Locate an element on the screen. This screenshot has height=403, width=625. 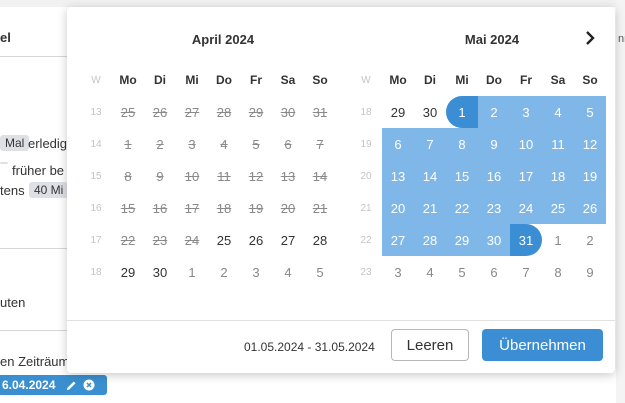
background-text: tens is located at coordinates (12, 190).